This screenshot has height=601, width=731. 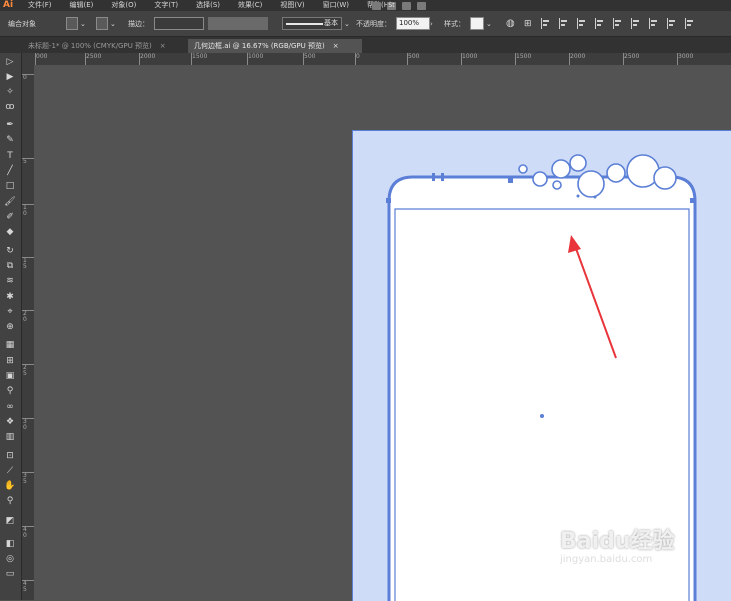 What do you see at coordinates (606, 559) in the screenshot?
I see `watermark-url: jingyan.baidu.com` at bounding box center [606, 559].